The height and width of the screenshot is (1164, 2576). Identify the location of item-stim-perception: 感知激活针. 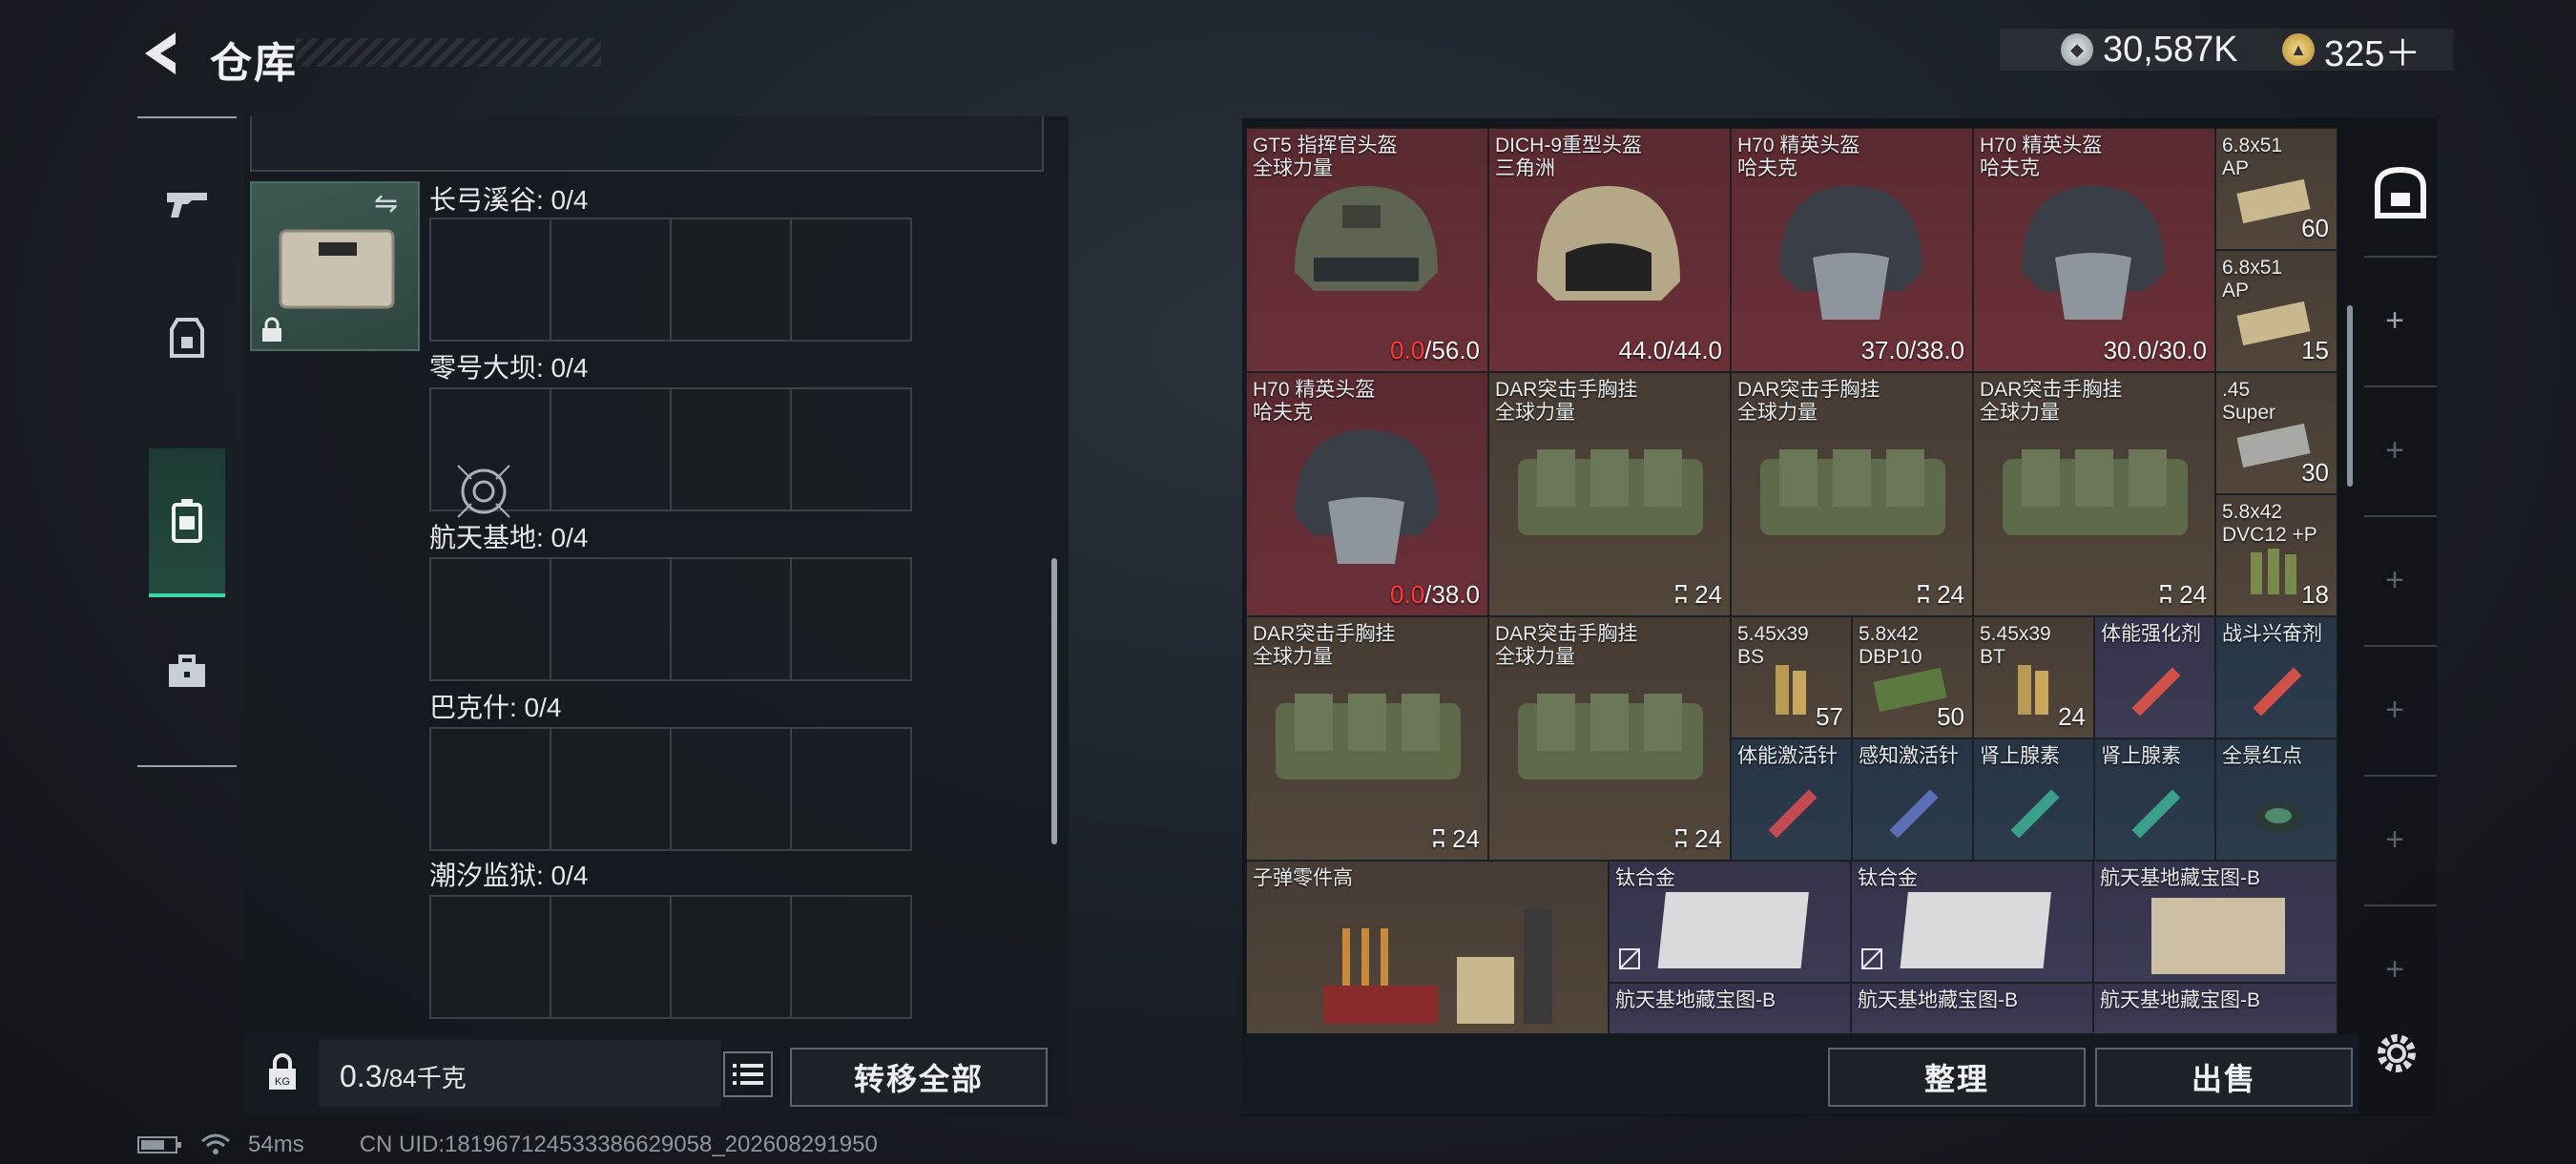
(1912, 799).